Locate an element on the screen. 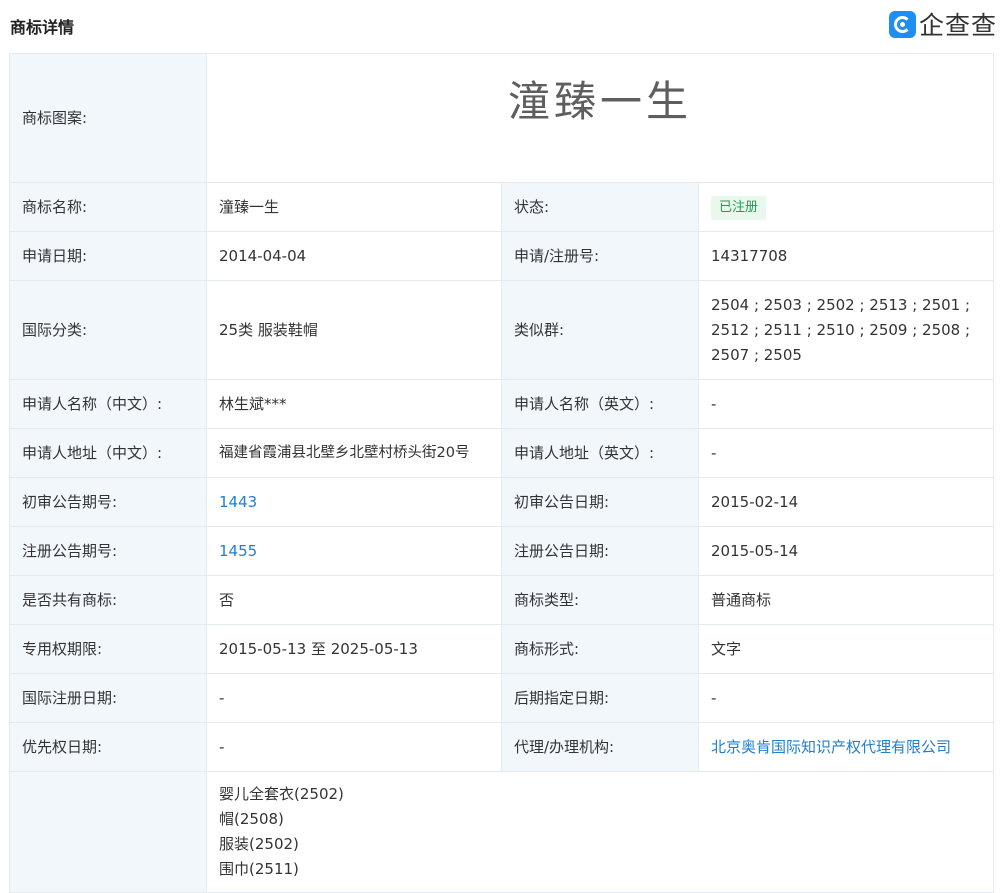 The height and width of the screenshot is (893, 1002). table-row: 国际注册日期: - 后期指定日期: - is located at coordinates (501, 698).